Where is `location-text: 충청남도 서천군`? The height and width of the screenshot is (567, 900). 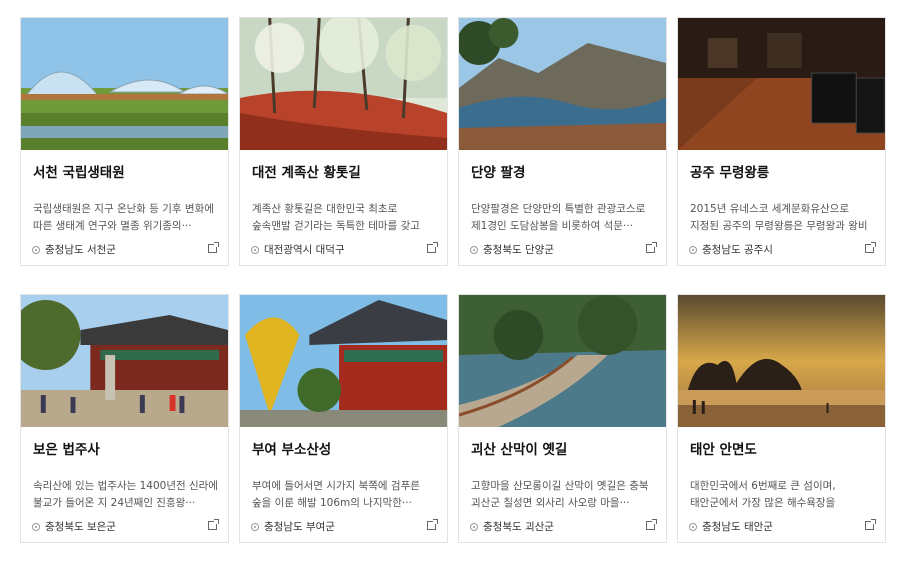 location-text: 충청남도 서천군 is located at coordinates (80, 250).